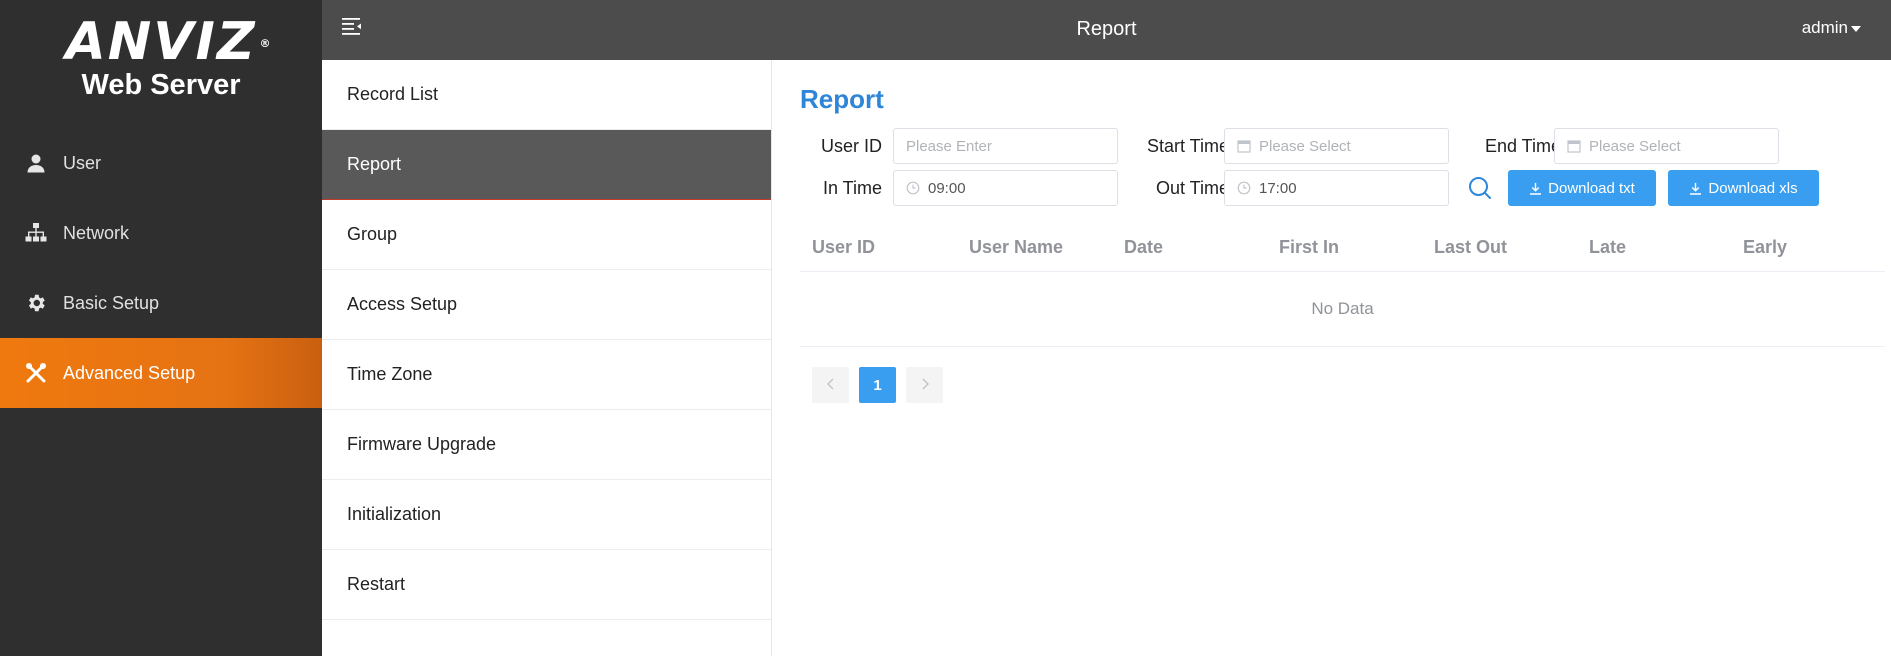  Describe the element at coordinates (167, 42) in the screenshot. I see `logo: ANVIZ ®` at that location.